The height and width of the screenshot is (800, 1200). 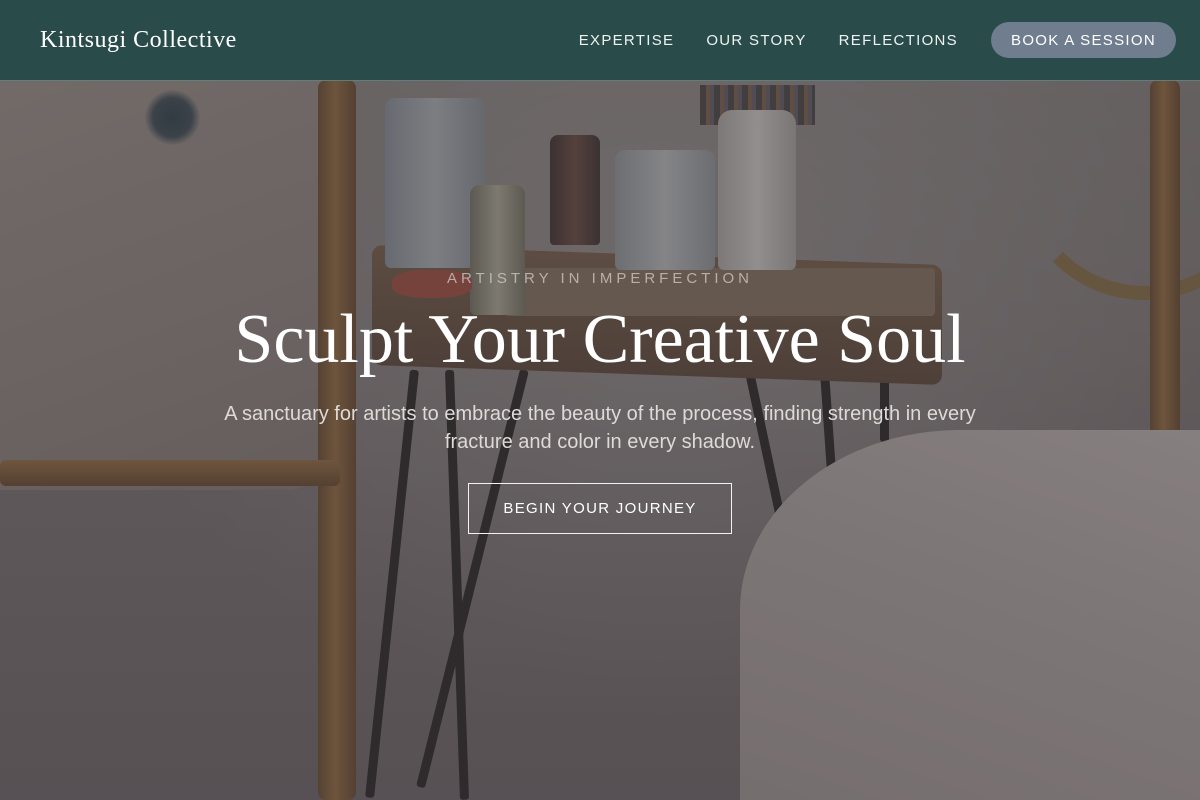 I want to click on brand-logo: Kintsugi Collective, so click(x=138, y=40).